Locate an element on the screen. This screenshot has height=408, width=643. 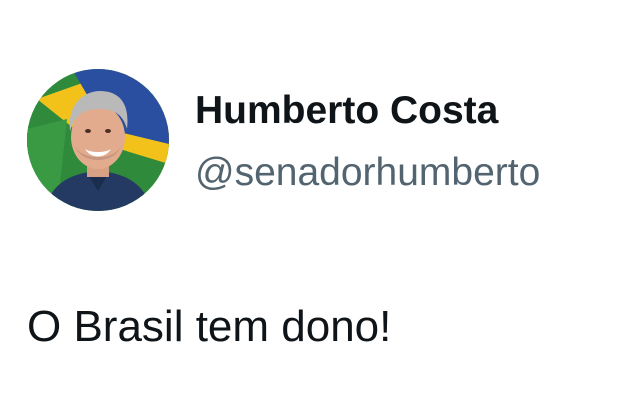
author-avatar is located at coordinates (98, 140).